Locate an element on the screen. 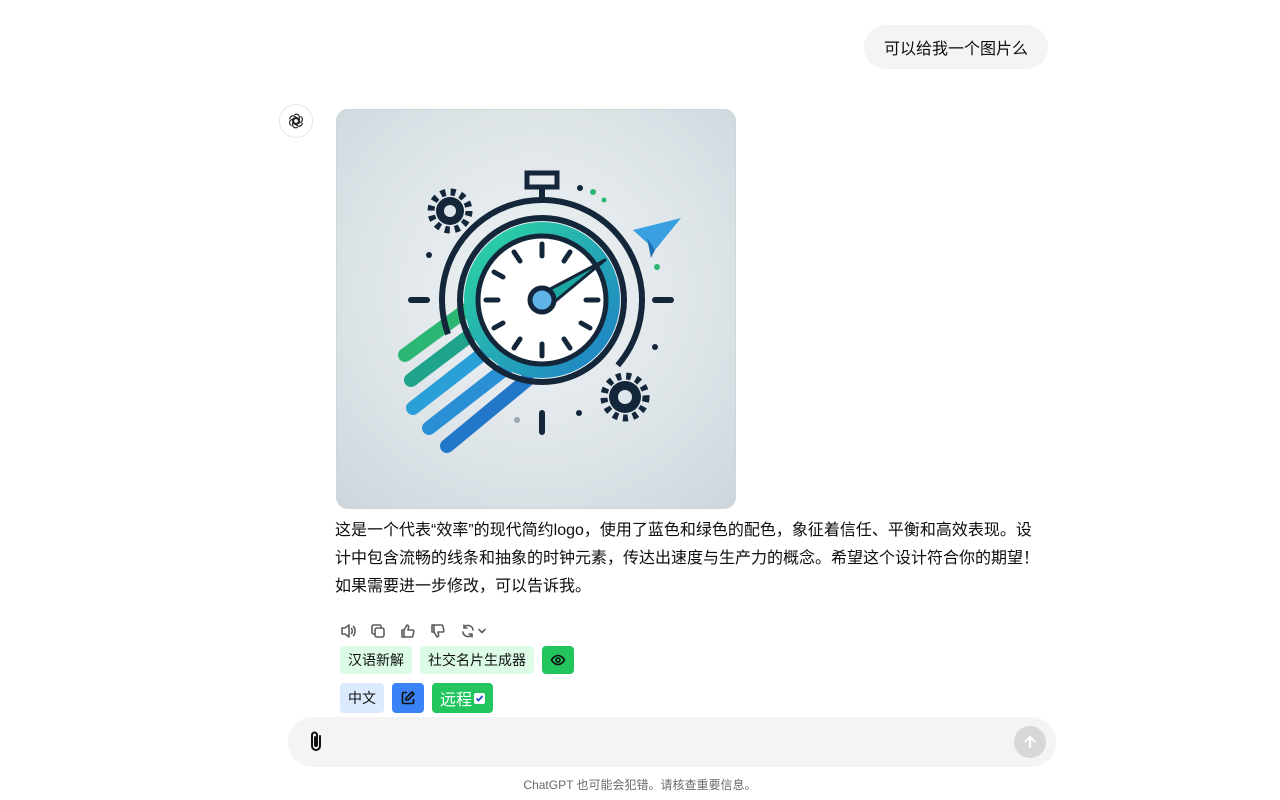  remote-toggle: 远程 is located at coordinates (463, 698).